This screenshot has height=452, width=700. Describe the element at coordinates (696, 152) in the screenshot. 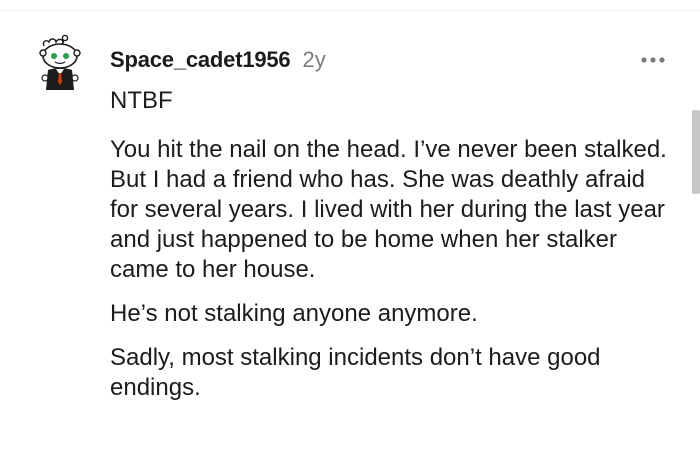

I see `scrollbar-thumb` at that location.